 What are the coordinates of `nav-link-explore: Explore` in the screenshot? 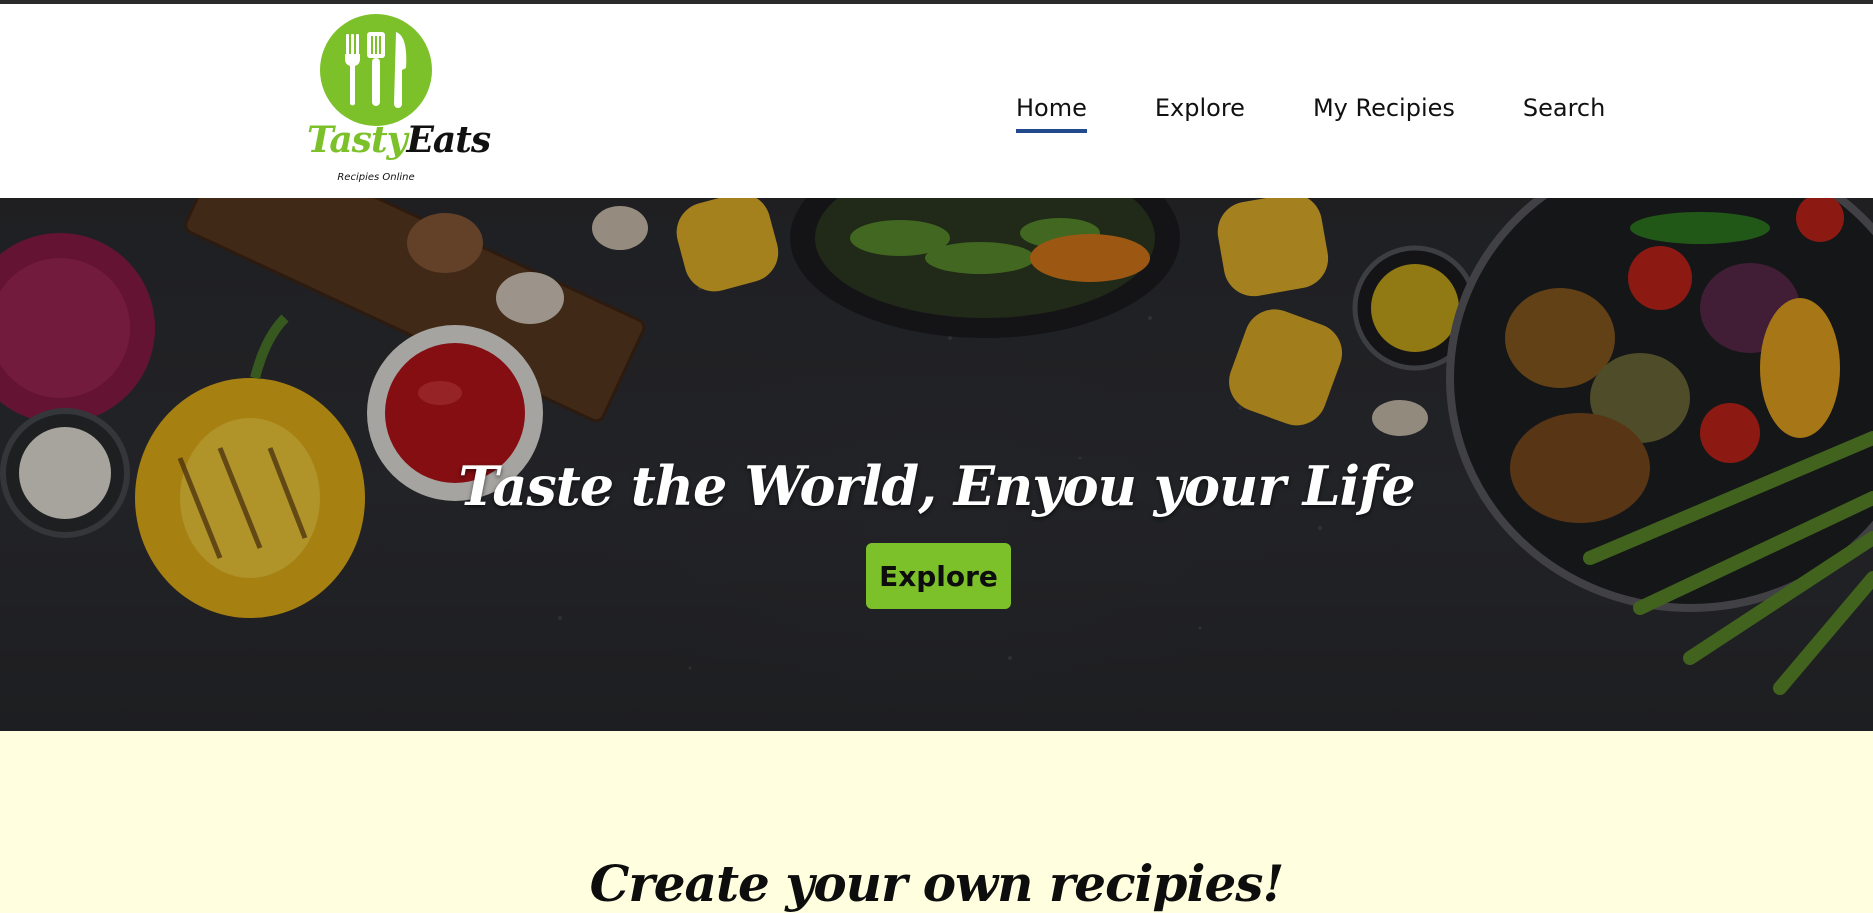 It's located at (1200, 110).